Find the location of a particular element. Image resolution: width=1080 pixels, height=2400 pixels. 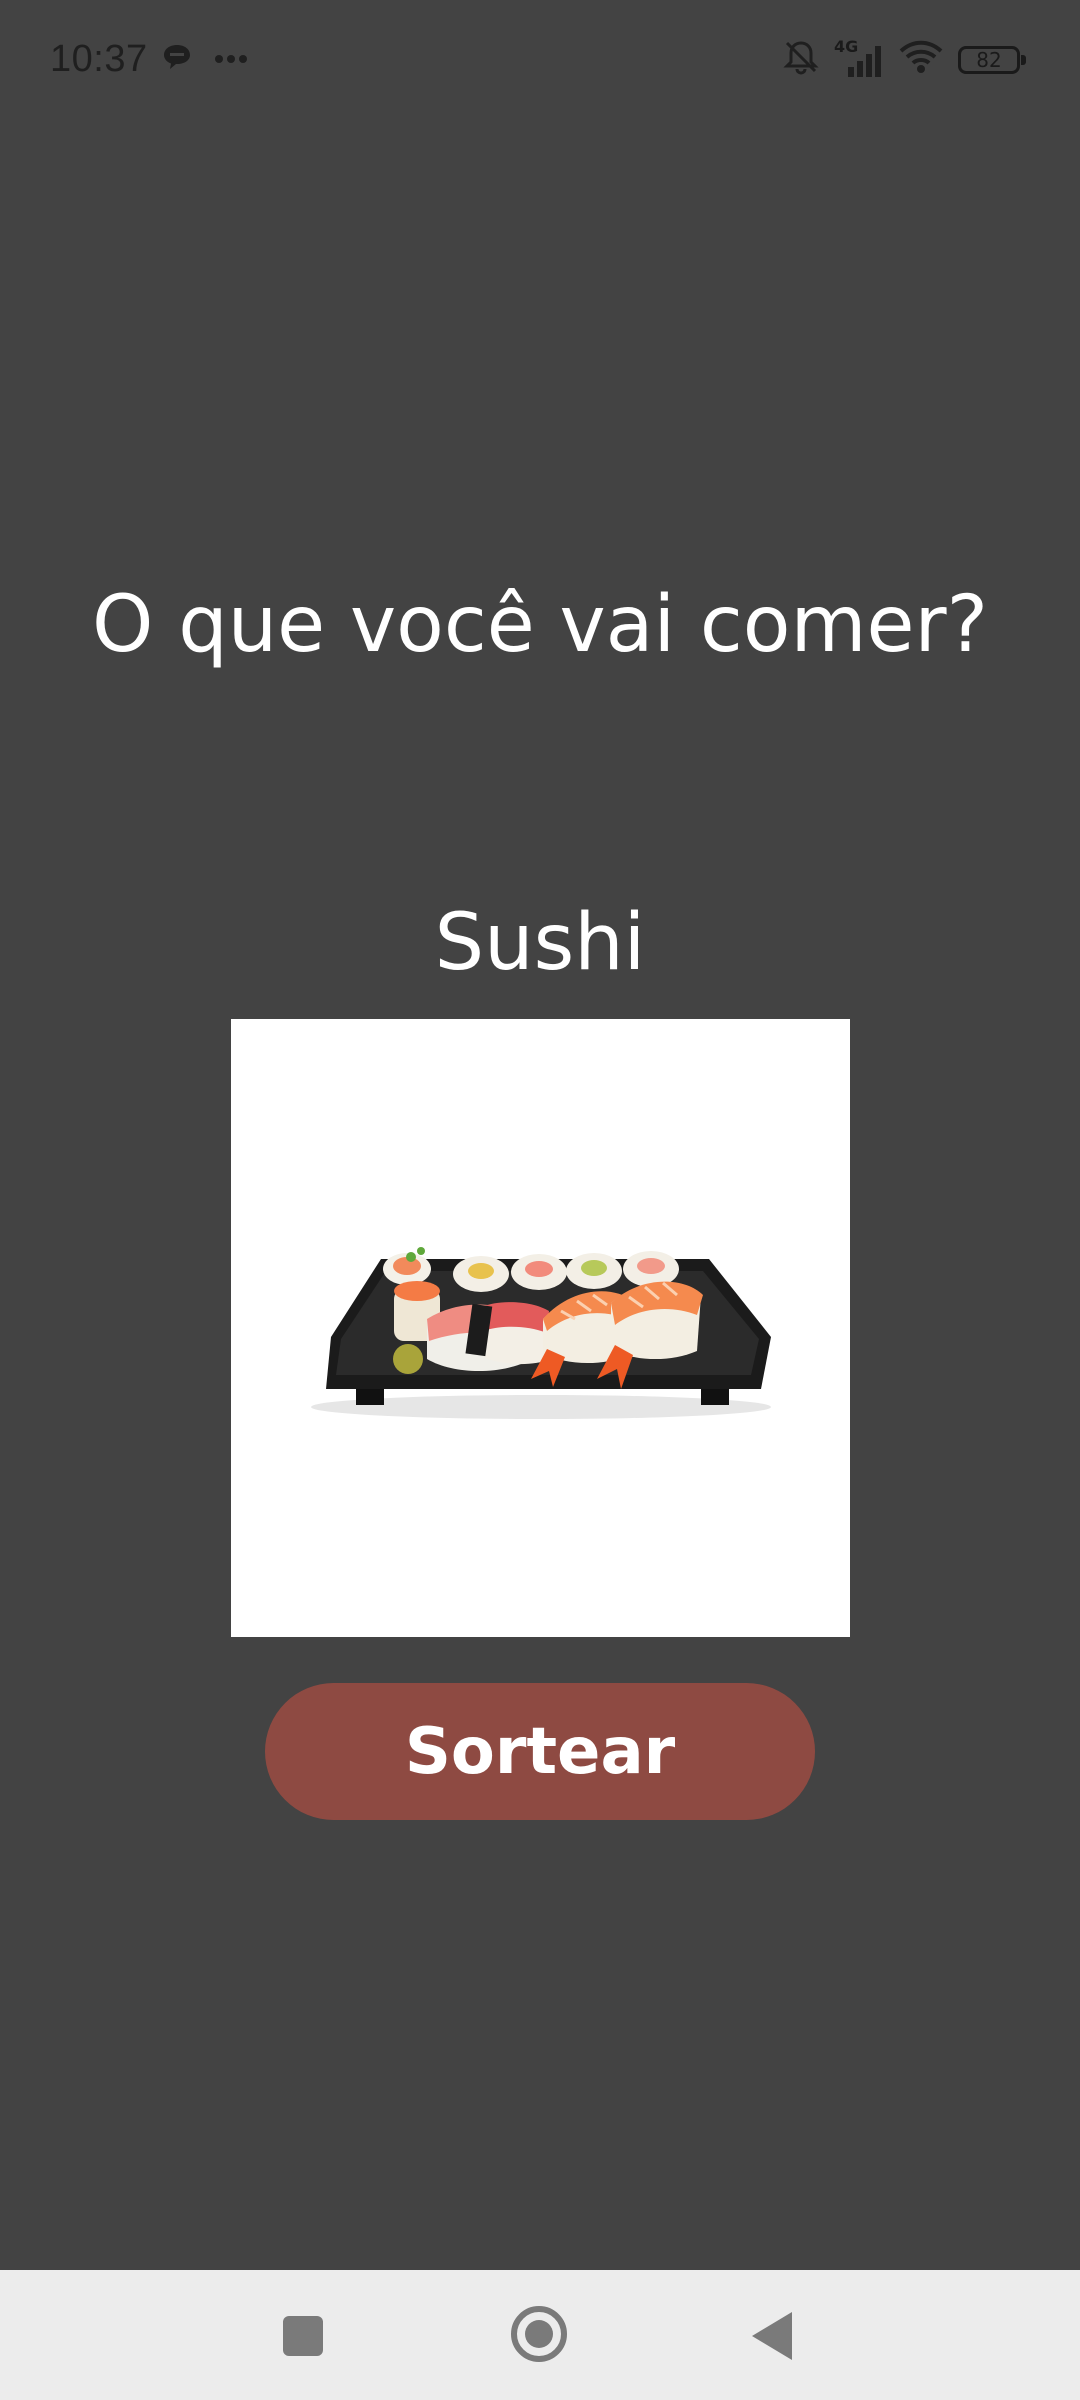

recents-square-icon is located at coordinates (303, 2336).